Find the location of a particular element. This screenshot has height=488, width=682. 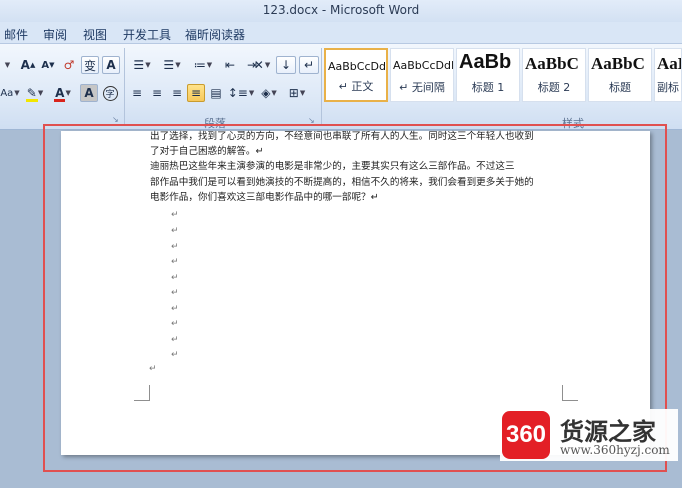

clear-format-button: ♂ is located at coordinates (69, 65).